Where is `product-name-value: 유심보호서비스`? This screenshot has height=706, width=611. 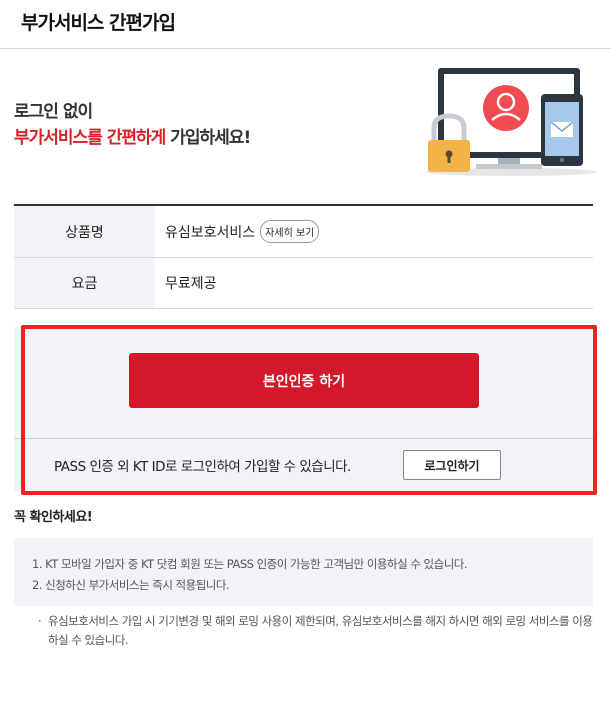
product-name-value: 유심보호서비스 is located at coordinates (210, 232).